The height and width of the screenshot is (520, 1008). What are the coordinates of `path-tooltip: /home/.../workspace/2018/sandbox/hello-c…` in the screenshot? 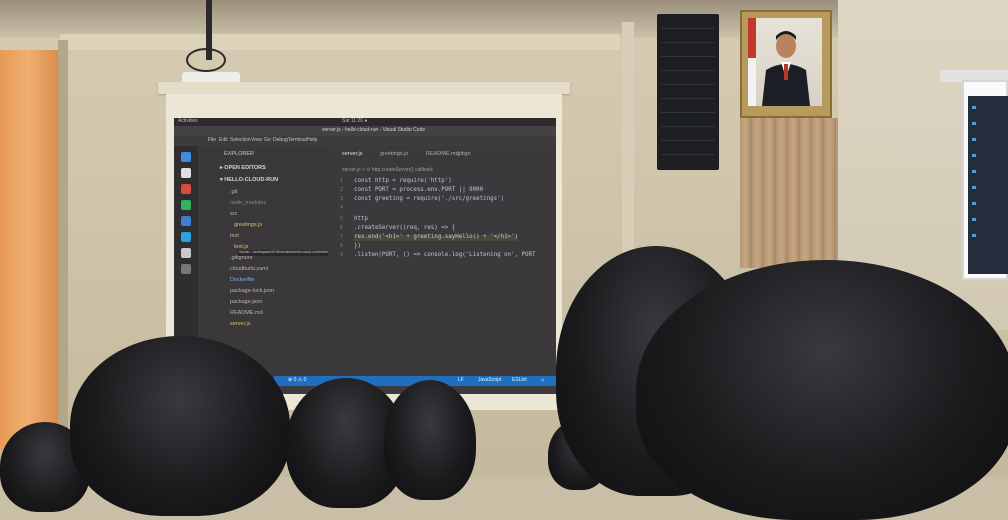 It's located at (287, 253).